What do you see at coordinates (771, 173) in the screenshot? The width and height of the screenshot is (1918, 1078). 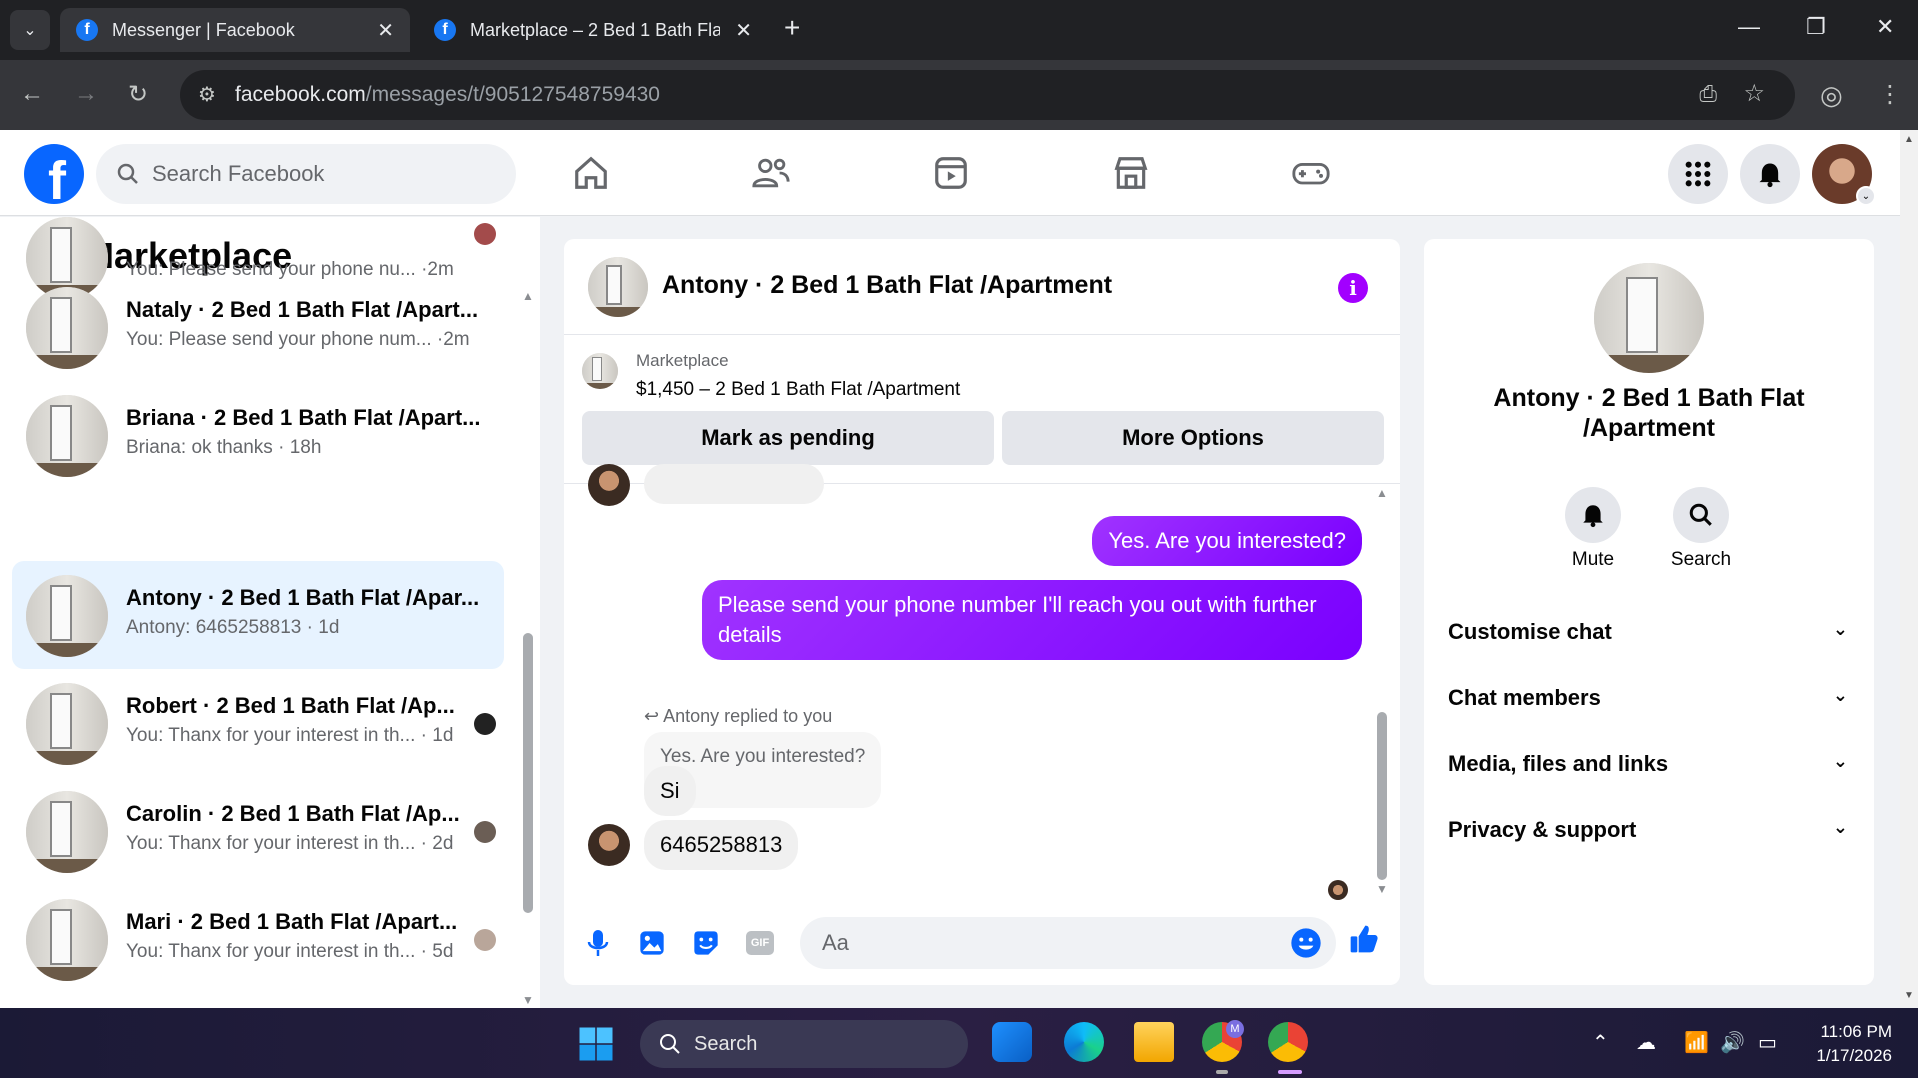 I see `friends-icon` at bounding box center [771, 173].